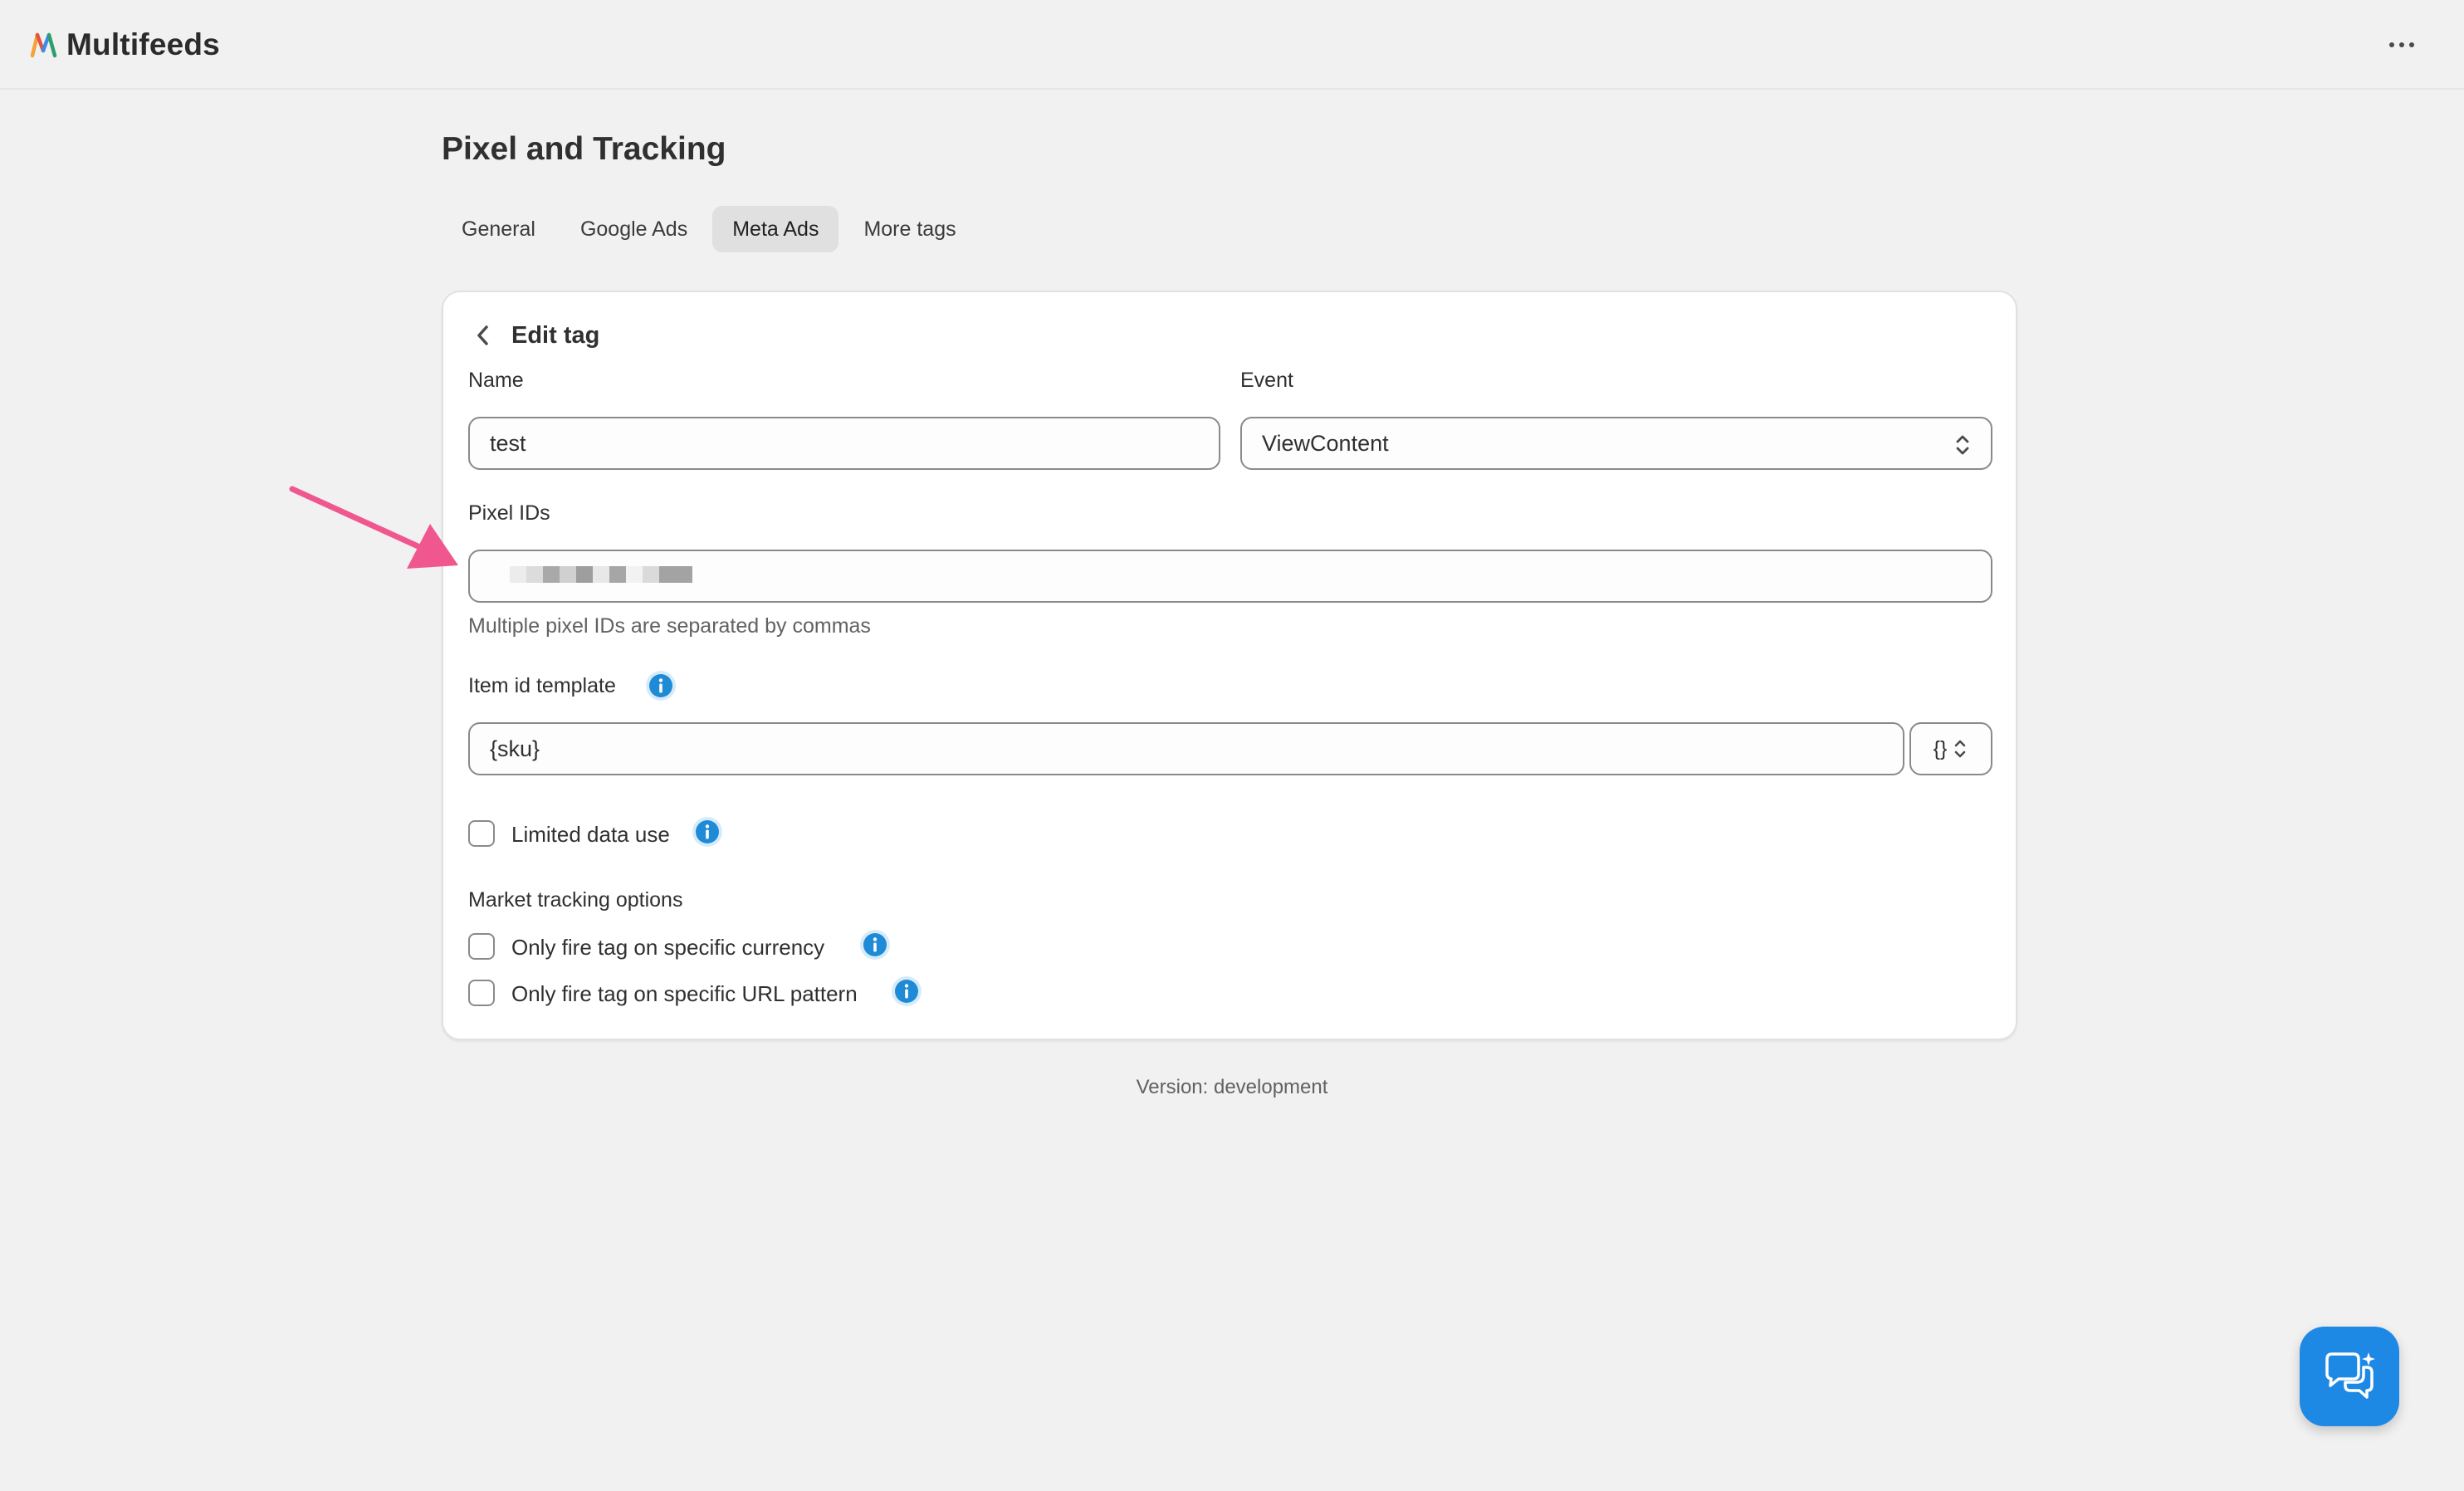  I want to click on item-id-template-input: {sku}, so click(1186, 748).